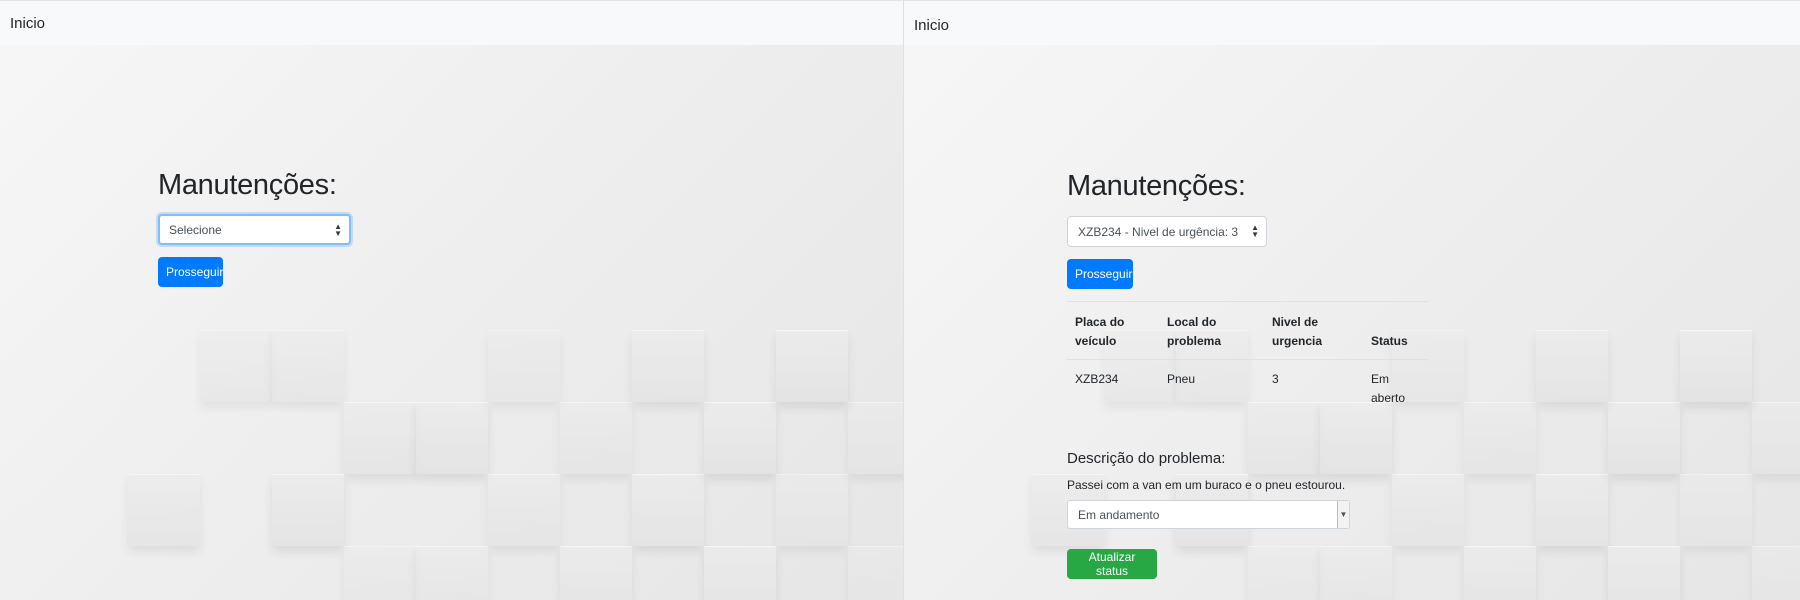  What do you see at coordinates (1119, 515) in the screenshot?
I see `status-select-value: Em andamento` at bounding box center [1119, 515].